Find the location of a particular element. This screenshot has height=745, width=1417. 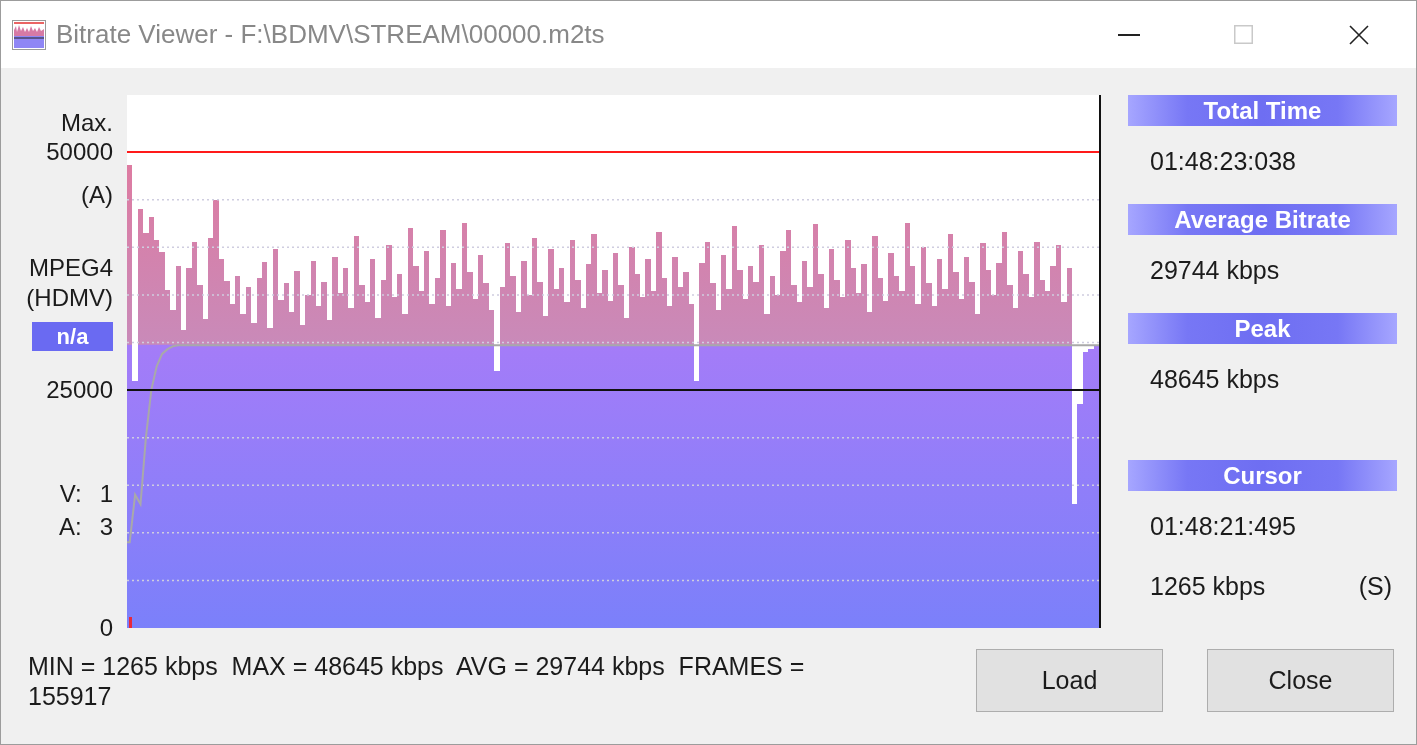

format-label: MPEG4 is located at coordinates (70, 268).